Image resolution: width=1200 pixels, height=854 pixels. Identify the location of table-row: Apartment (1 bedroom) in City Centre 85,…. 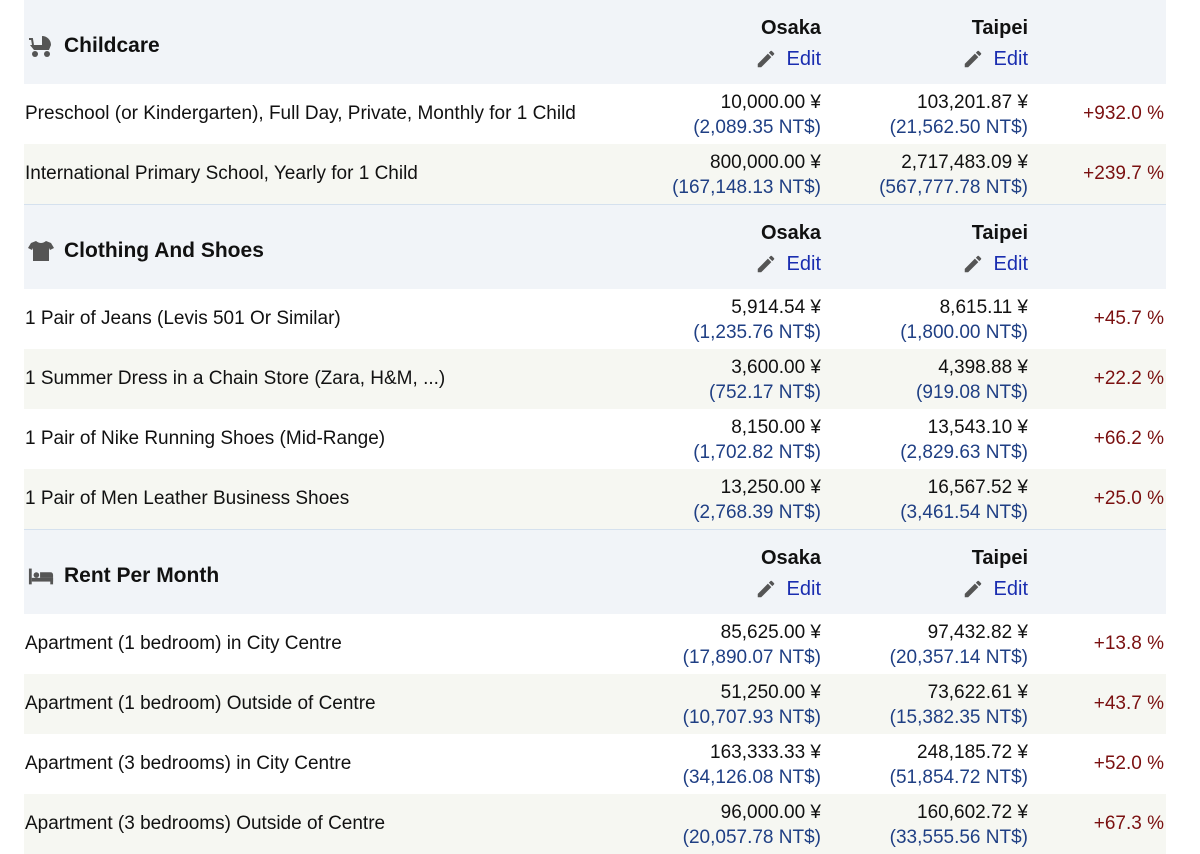
(595, 644).